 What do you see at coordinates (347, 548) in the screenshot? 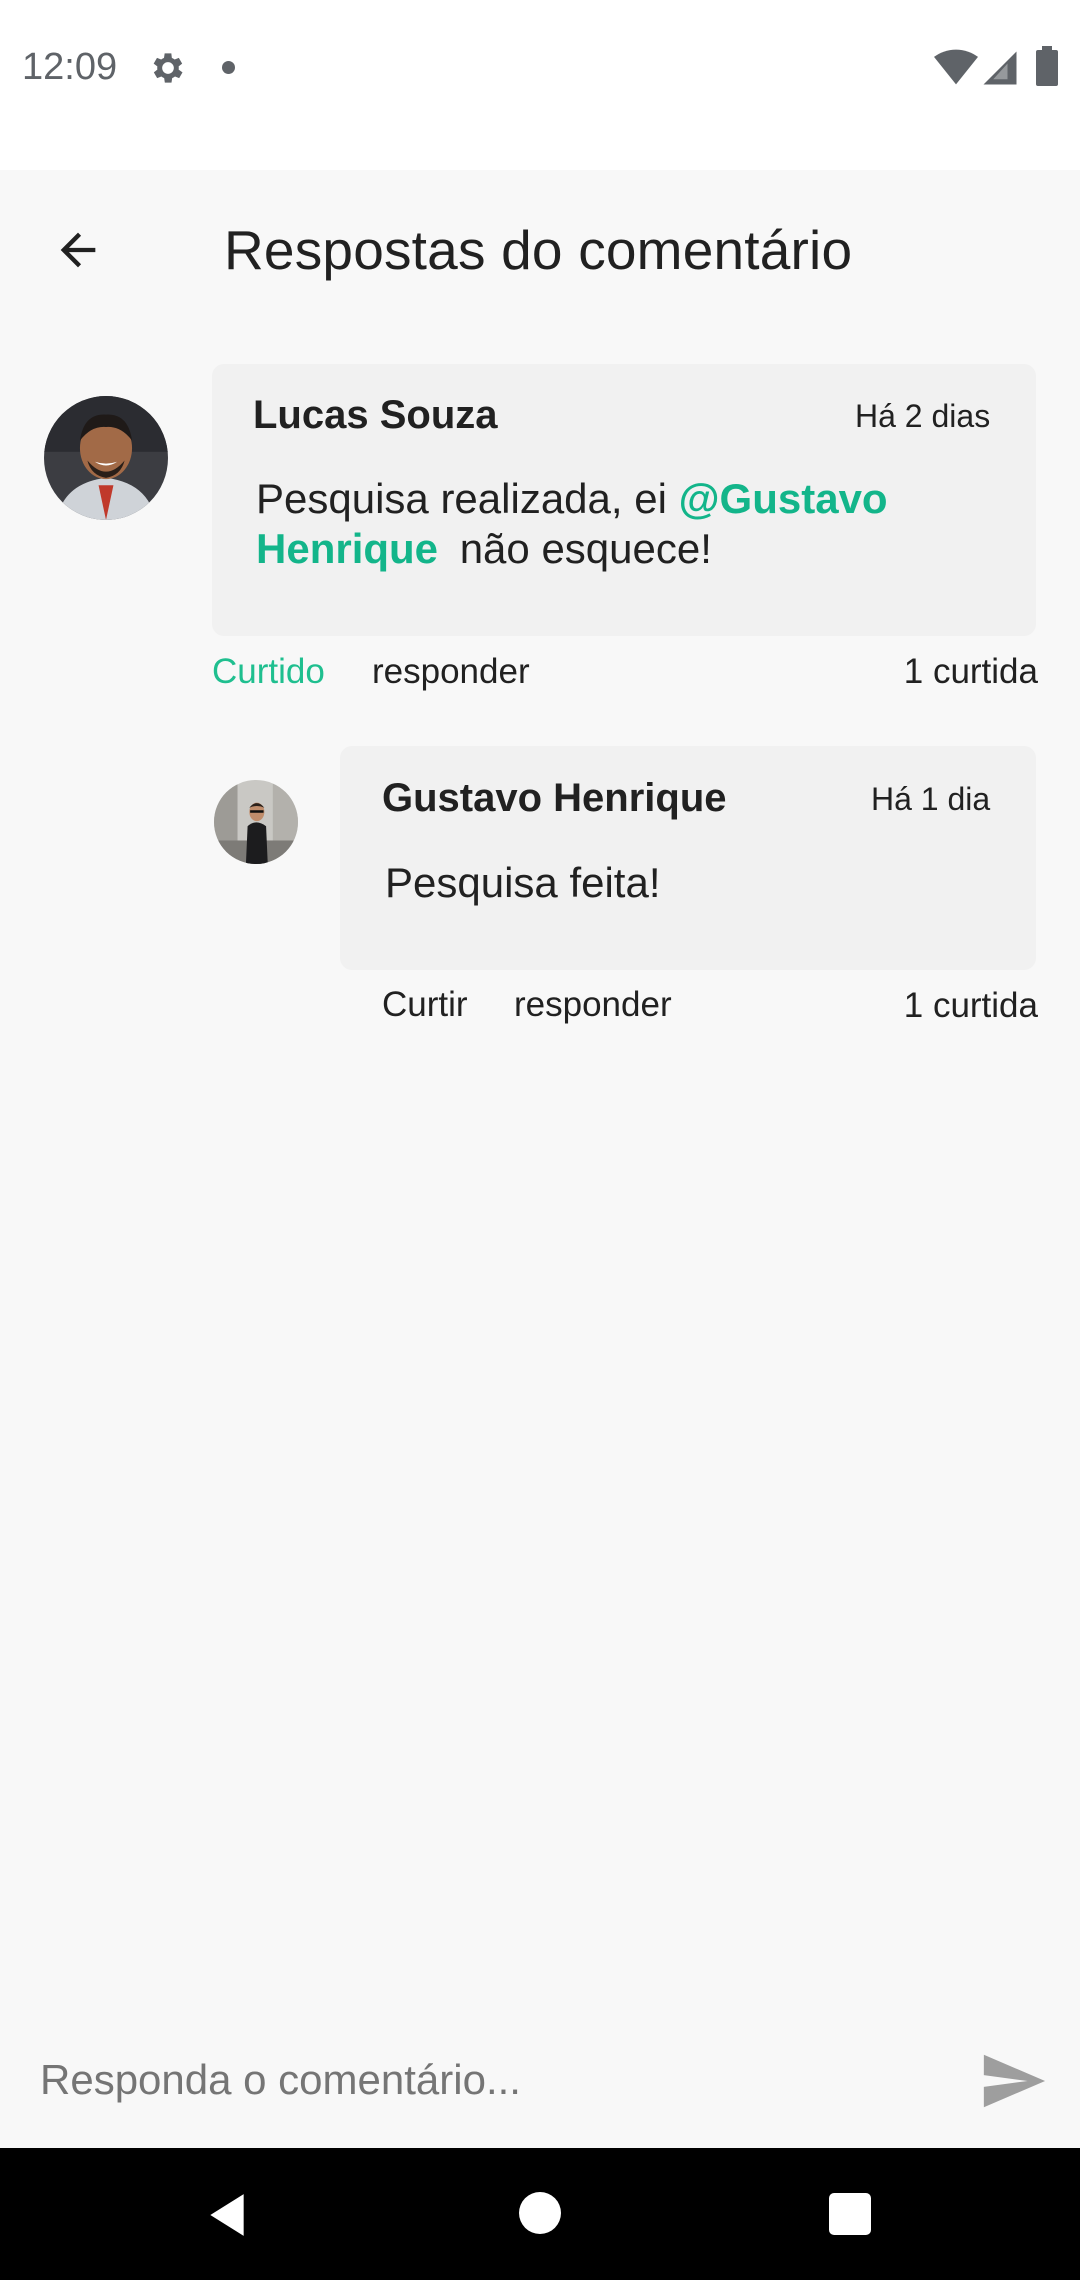
I see `mention-link-continued: Henrique` at bounding box center [347, 548].